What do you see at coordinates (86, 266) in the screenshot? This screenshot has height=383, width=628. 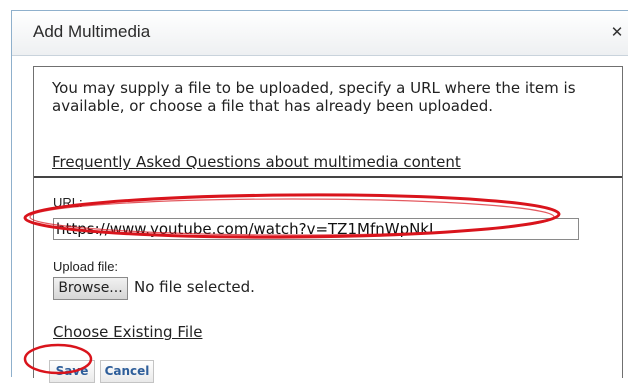 I see `upload-file-label: Upload file:` at bounding box center [86, 266].